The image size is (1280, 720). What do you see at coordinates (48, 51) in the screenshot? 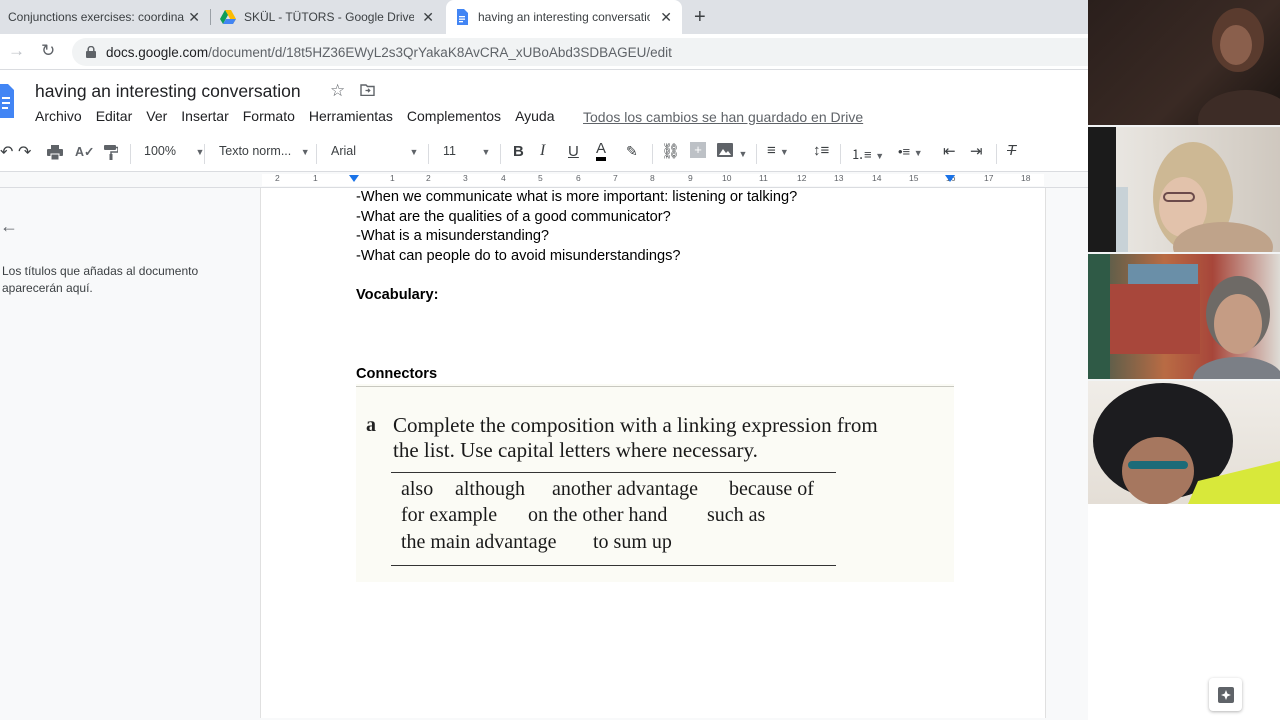
I see `reload-icon: ↻` at bounding box center [48, 51].